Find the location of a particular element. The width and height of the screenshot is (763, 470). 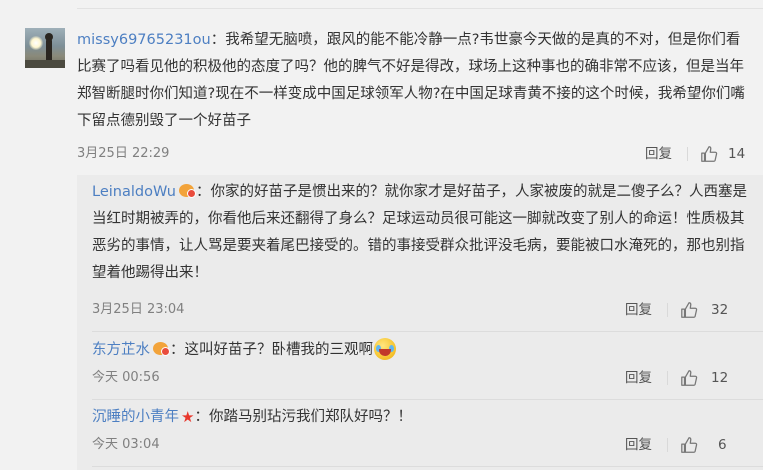

top-divider is located at coordinates (420, 8).